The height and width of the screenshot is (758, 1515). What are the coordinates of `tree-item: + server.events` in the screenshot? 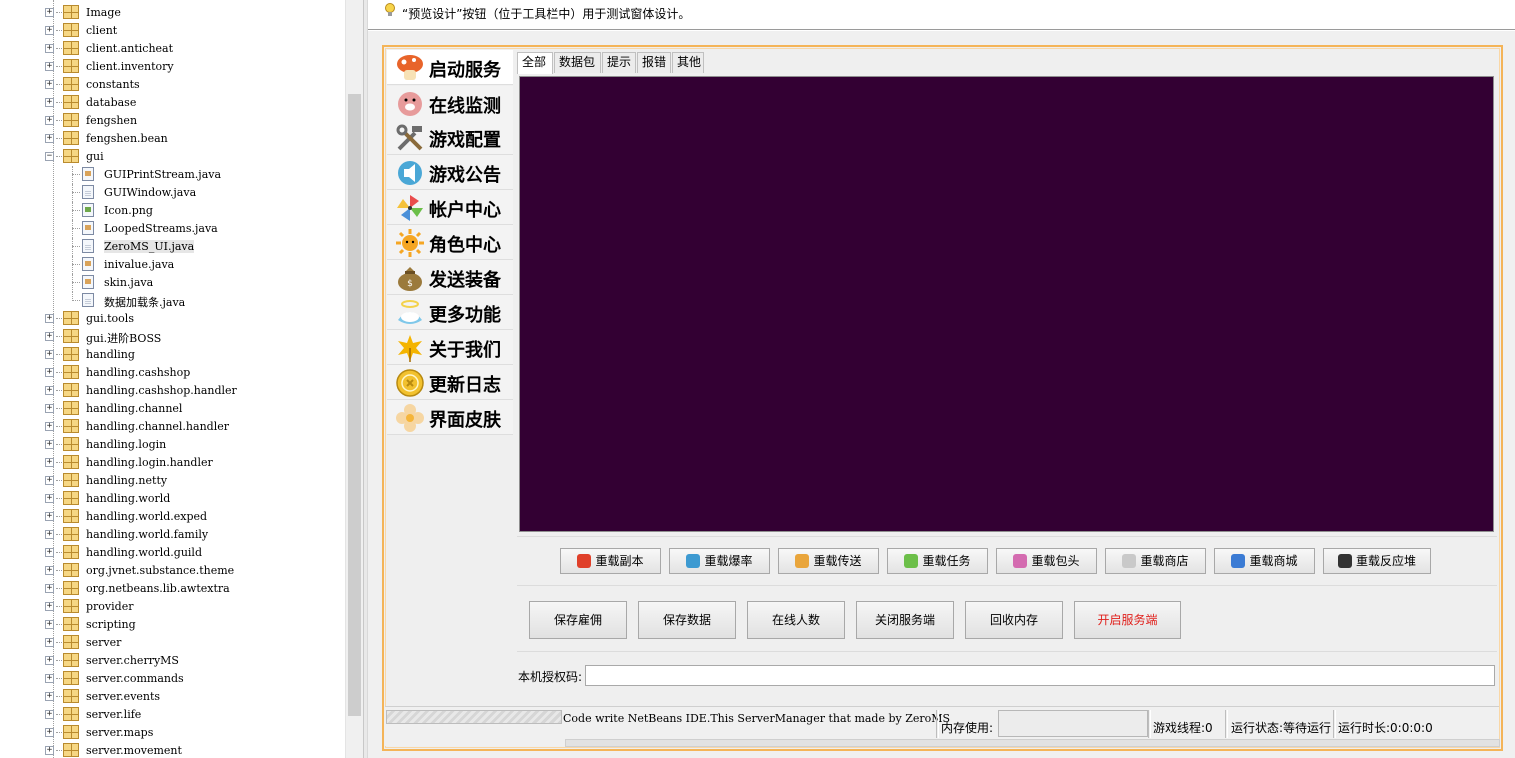 It's located at (172, 697).